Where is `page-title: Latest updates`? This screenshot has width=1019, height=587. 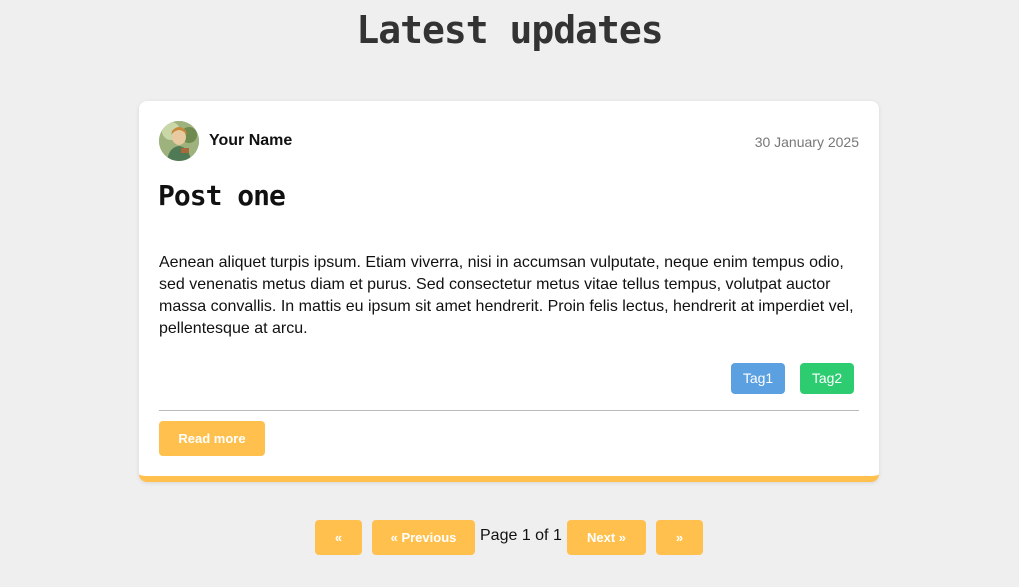 page-title: Latest updates is located at coordinates (509, 30).